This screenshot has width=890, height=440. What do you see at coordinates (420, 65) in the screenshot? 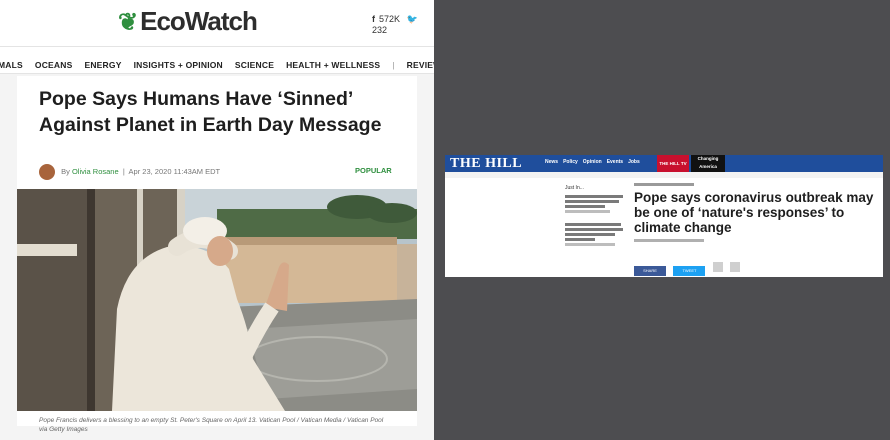
I see `nav-item: REVIEWS` at bounding box center [420, 65].